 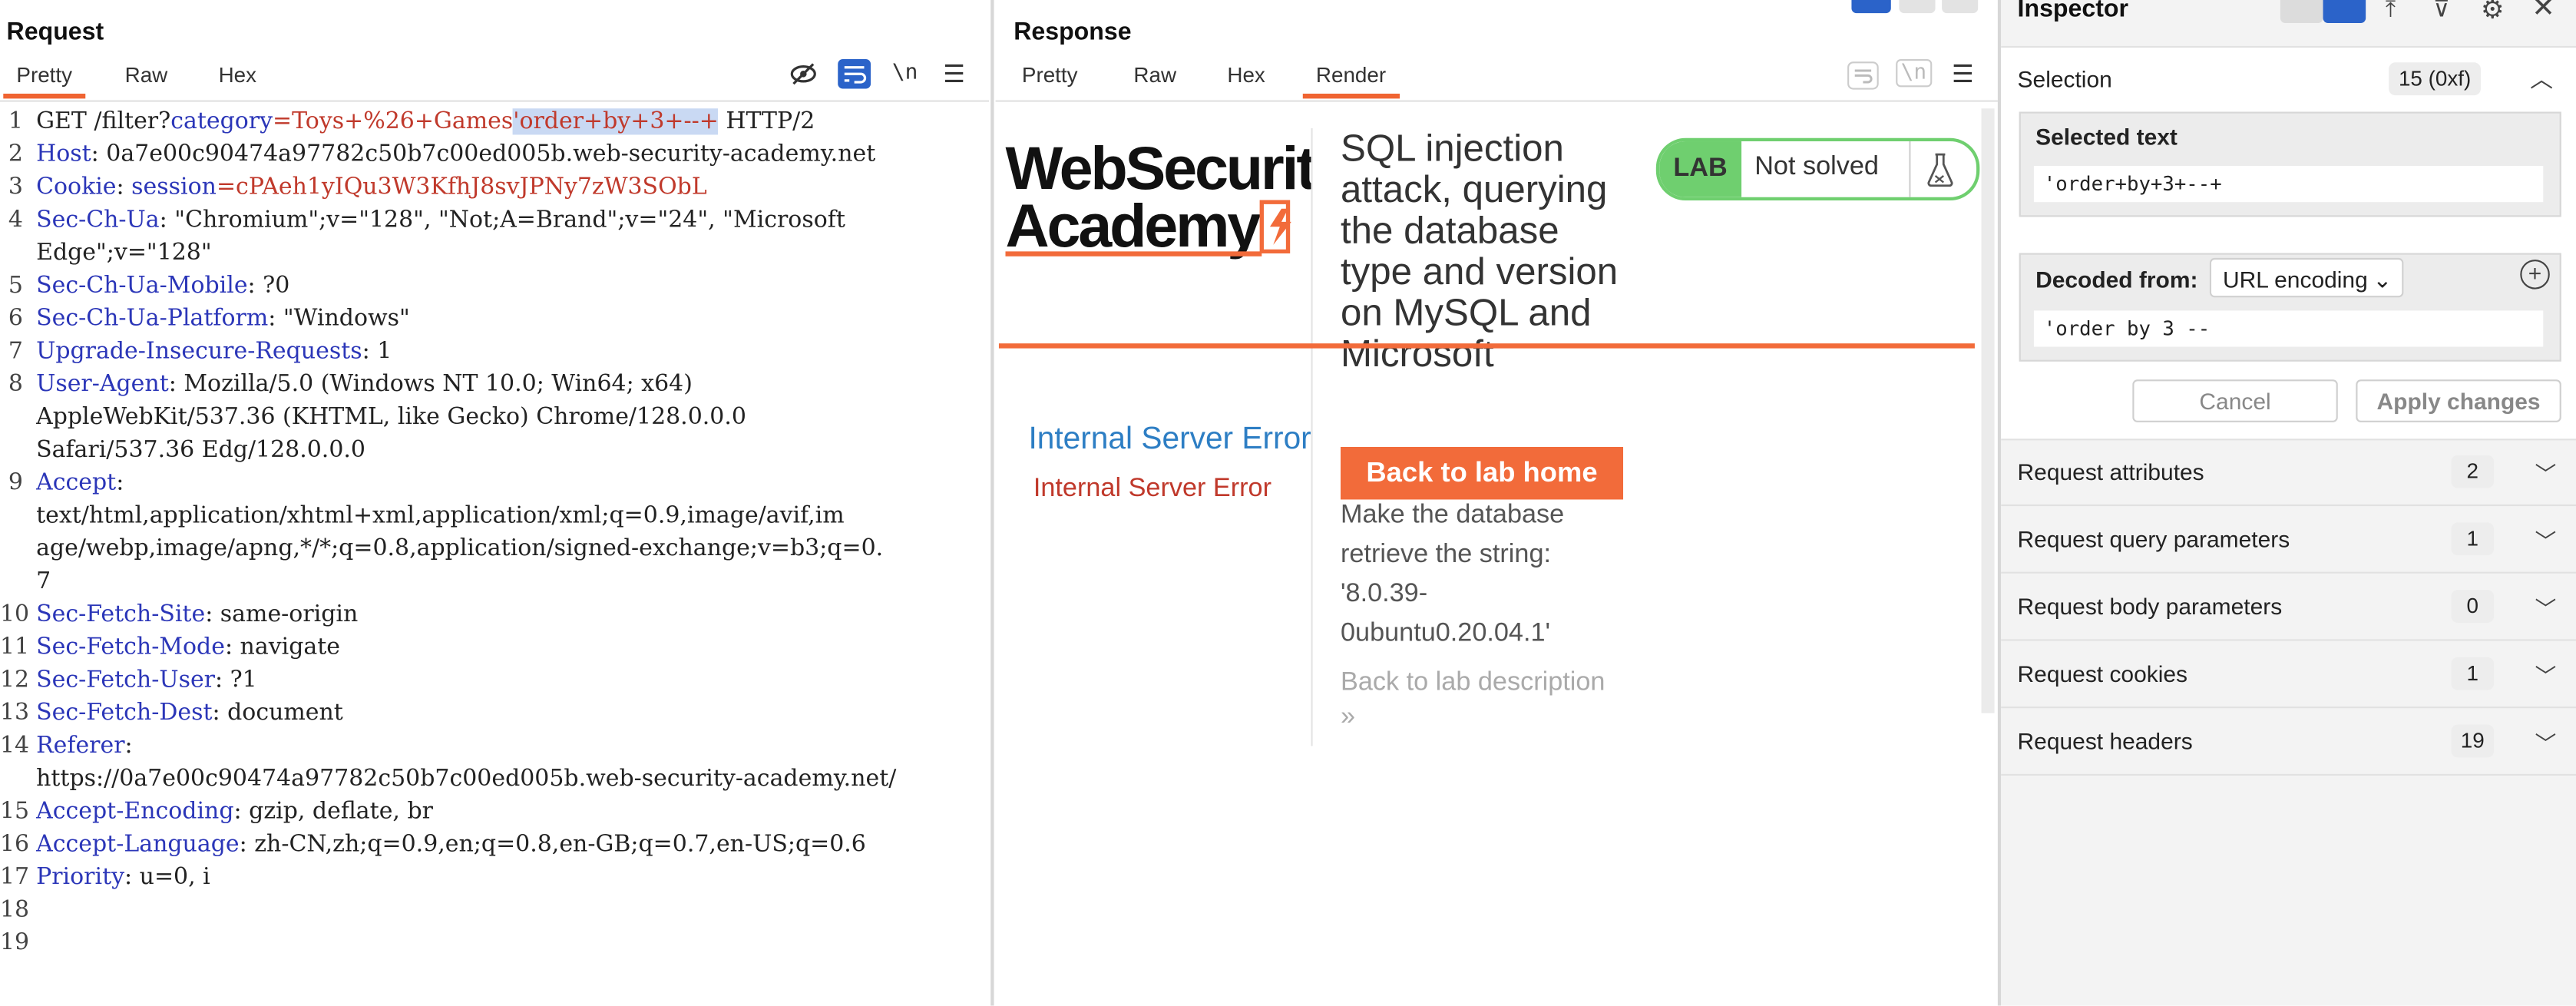 I want to click on section-request-attributes: Request attributes 2 ﹀, so click(x=2288, y=473).